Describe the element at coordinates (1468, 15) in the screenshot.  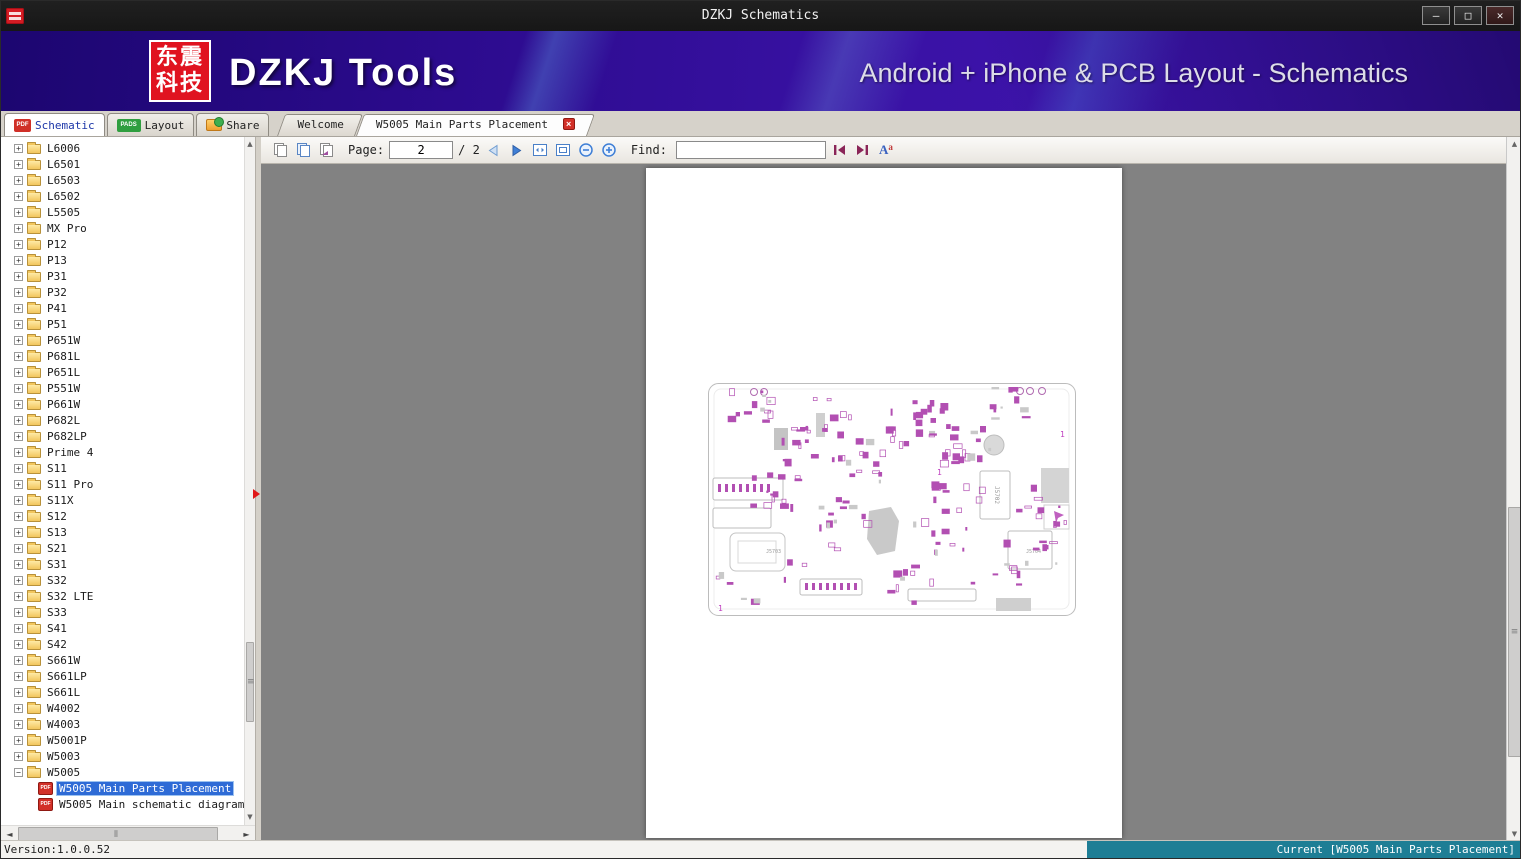
I see `maximize-button: □` at that location.